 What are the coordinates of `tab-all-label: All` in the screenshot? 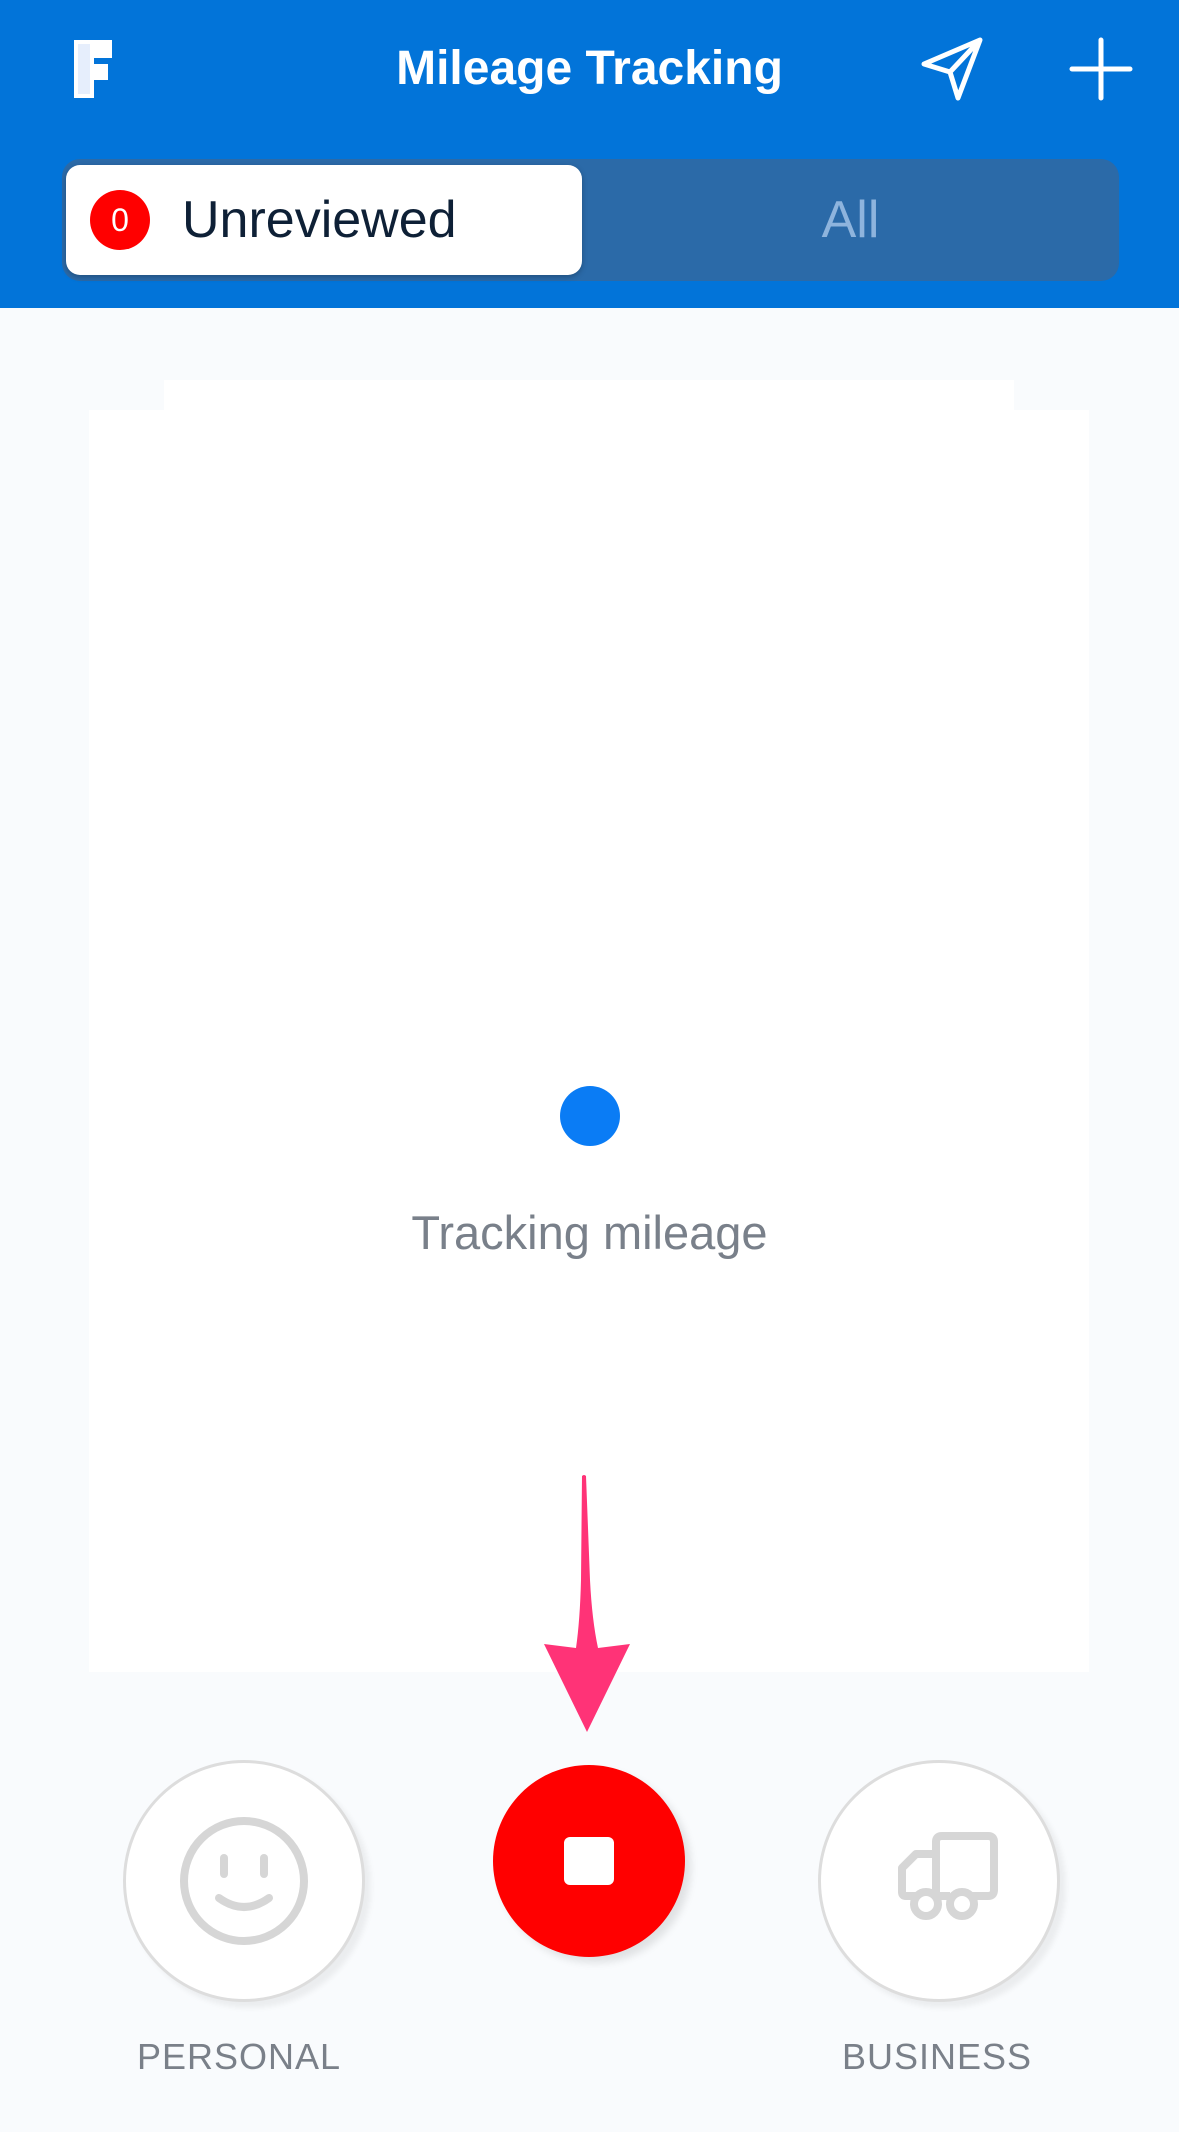 It's located at (850, 220).